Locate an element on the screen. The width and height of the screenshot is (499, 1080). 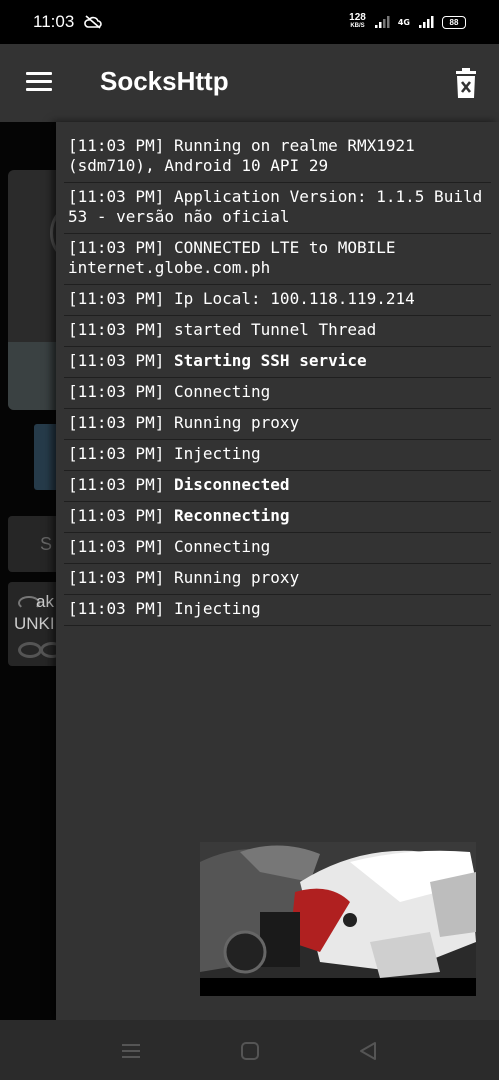
log-entry: [11:03 PM] Ip Local: 100.118.119.214 is located at coordinates (277, 300).